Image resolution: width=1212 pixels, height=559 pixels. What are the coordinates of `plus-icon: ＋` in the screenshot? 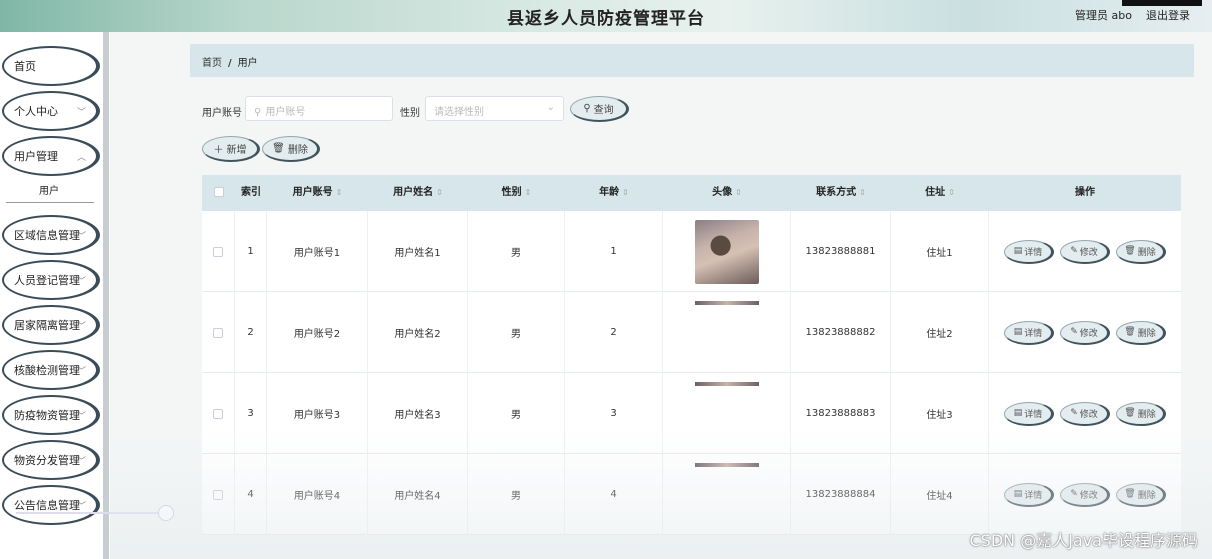 It's located at (218, 150).